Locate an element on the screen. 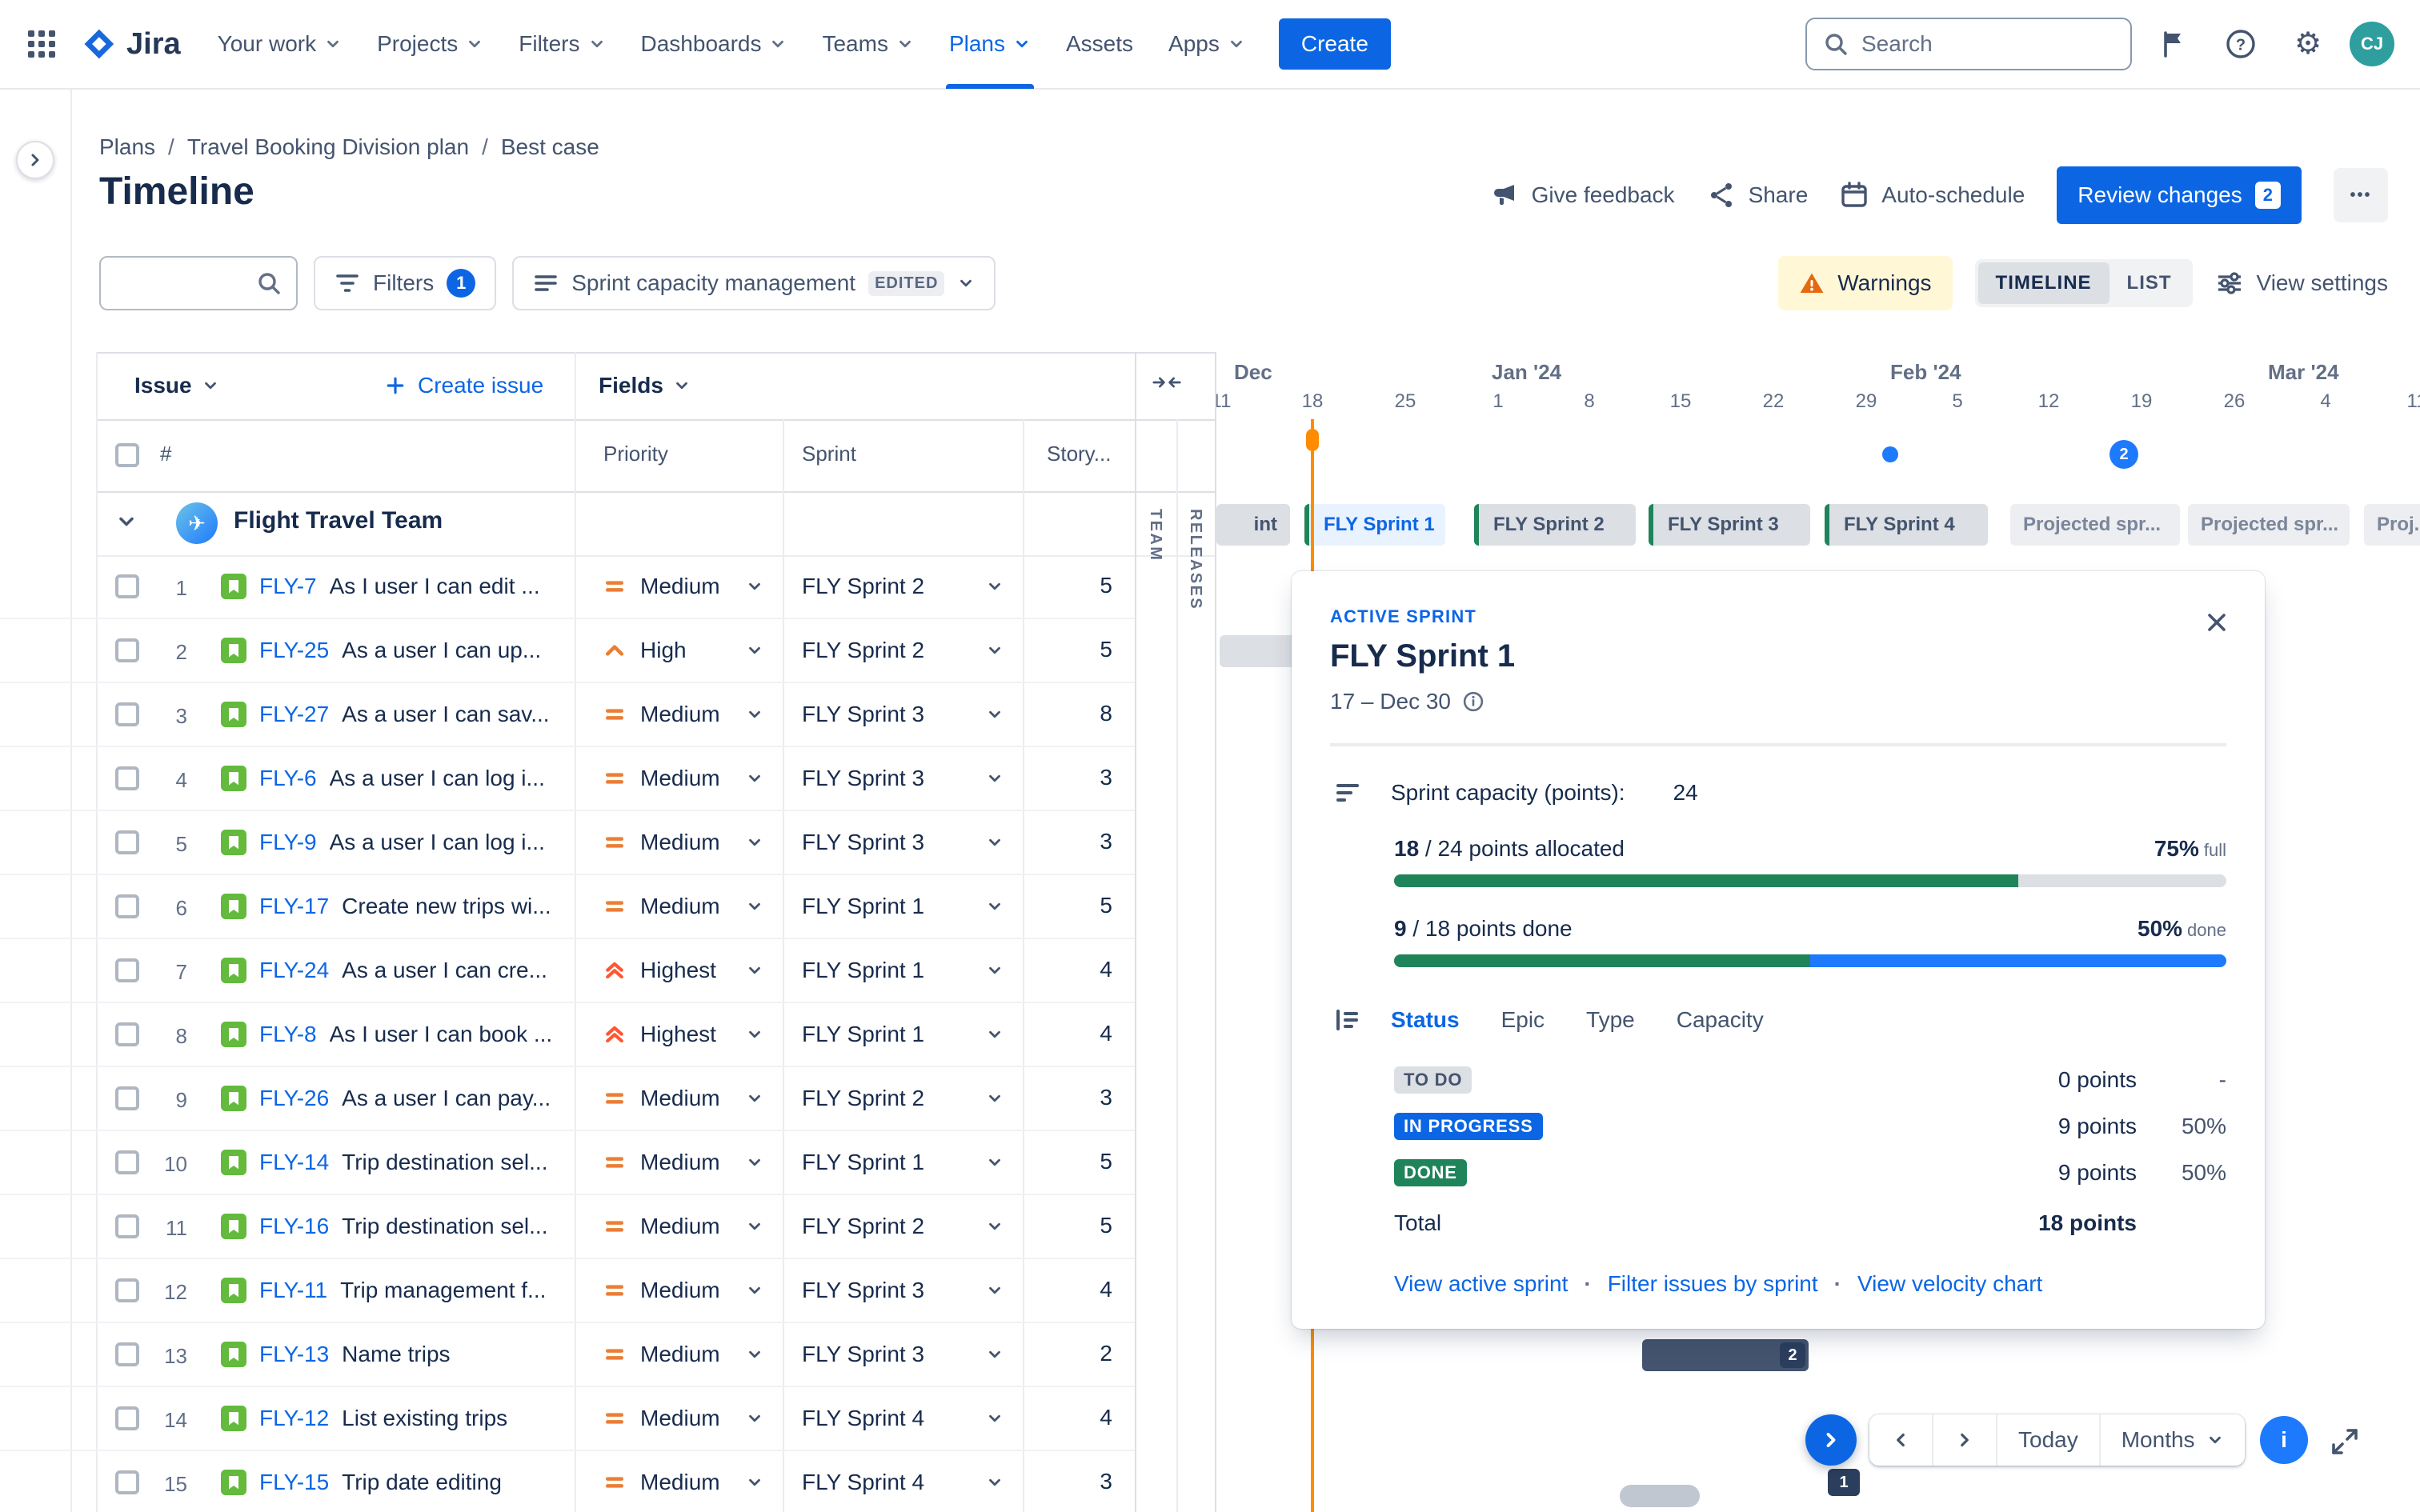 This screenshot has width=2420, height=1512. issue-bar: 2 is located at coordinates (1725, 1355).